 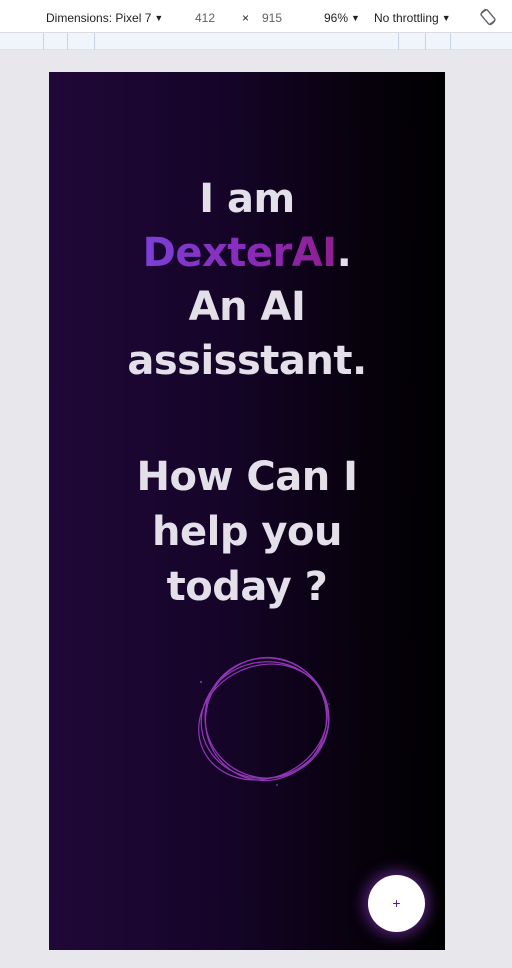 I want to click on scribble-circle-icon, so click(x=264, y=721).